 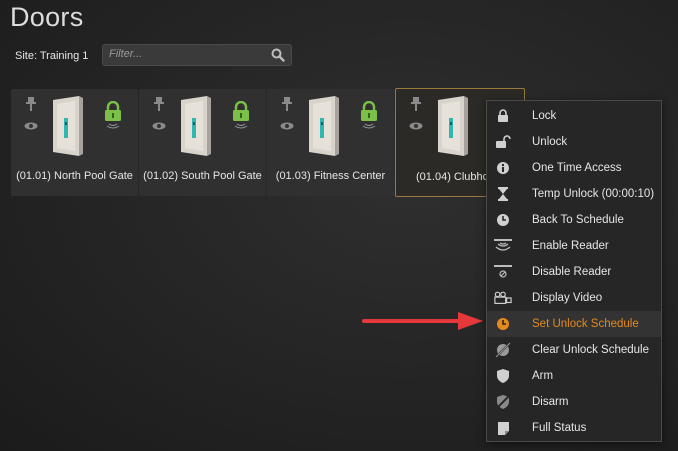 I want to click on video-icon, so click(x=503, y=298).